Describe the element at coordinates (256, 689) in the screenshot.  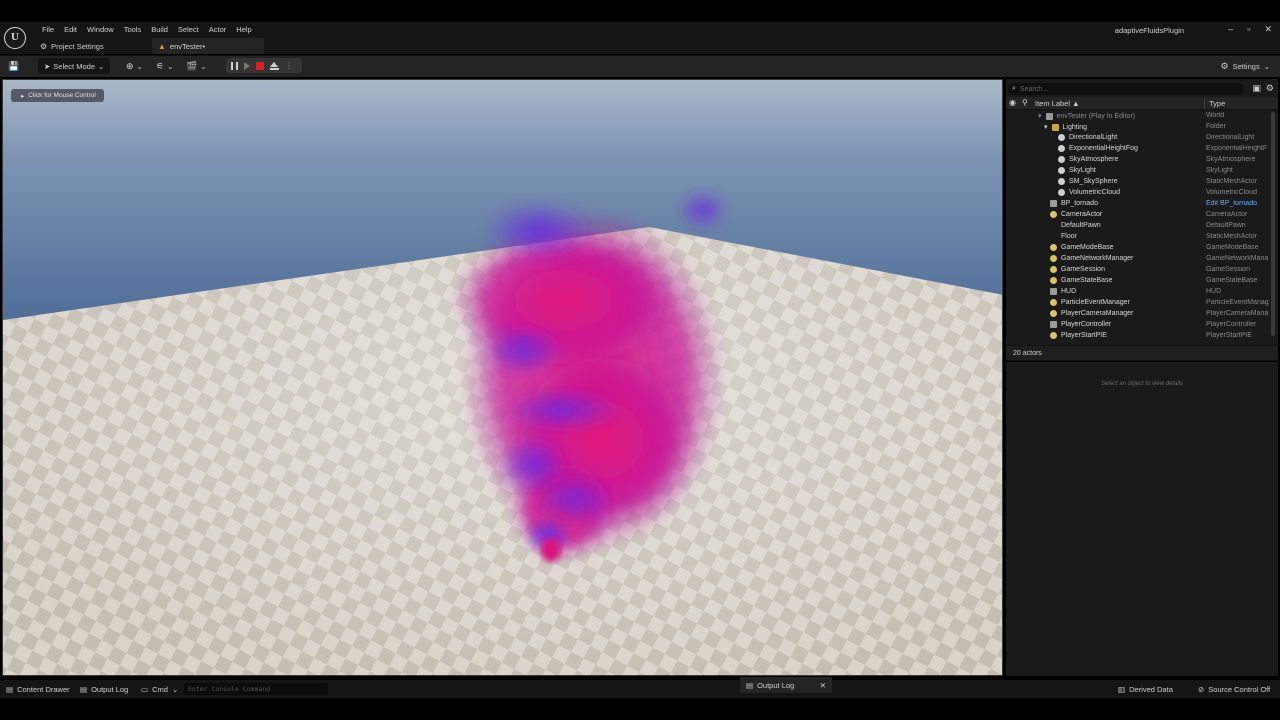
I see `console-input: Enter Console Command` at that location.